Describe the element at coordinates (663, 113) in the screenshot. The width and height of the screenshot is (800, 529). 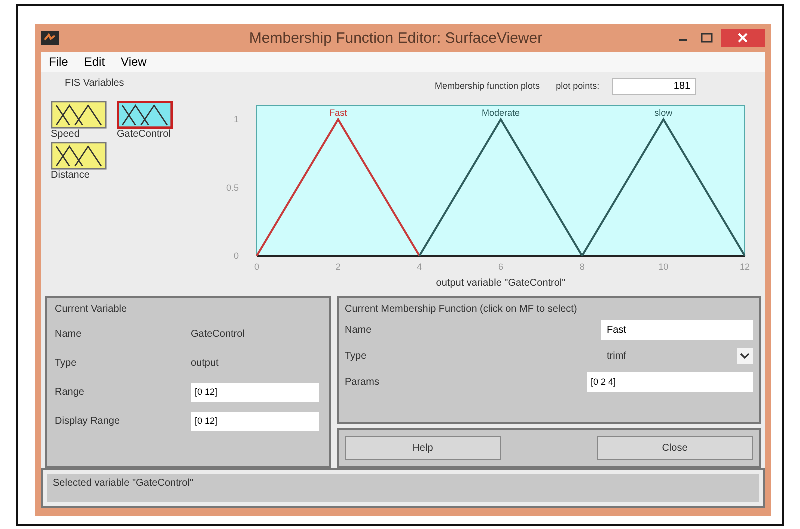
I see `curve-label: slow` at that location.